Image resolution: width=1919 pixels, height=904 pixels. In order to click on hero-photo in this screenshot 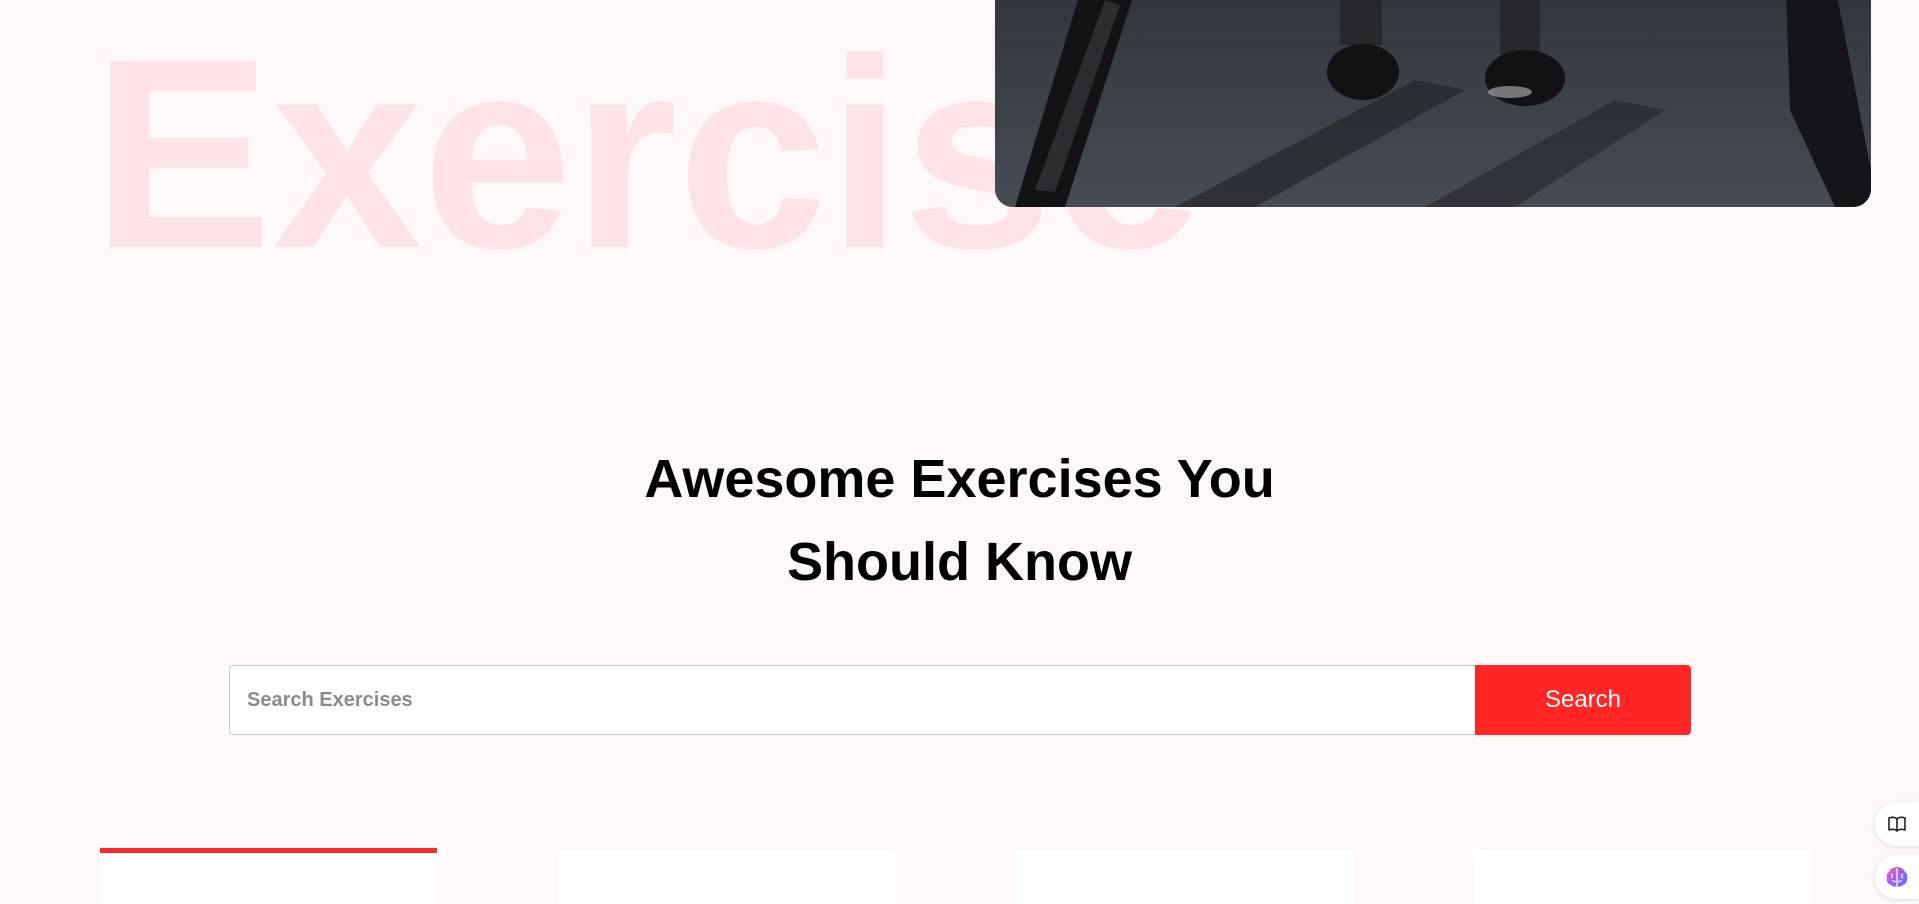, I will do `click(1433, 103)`.